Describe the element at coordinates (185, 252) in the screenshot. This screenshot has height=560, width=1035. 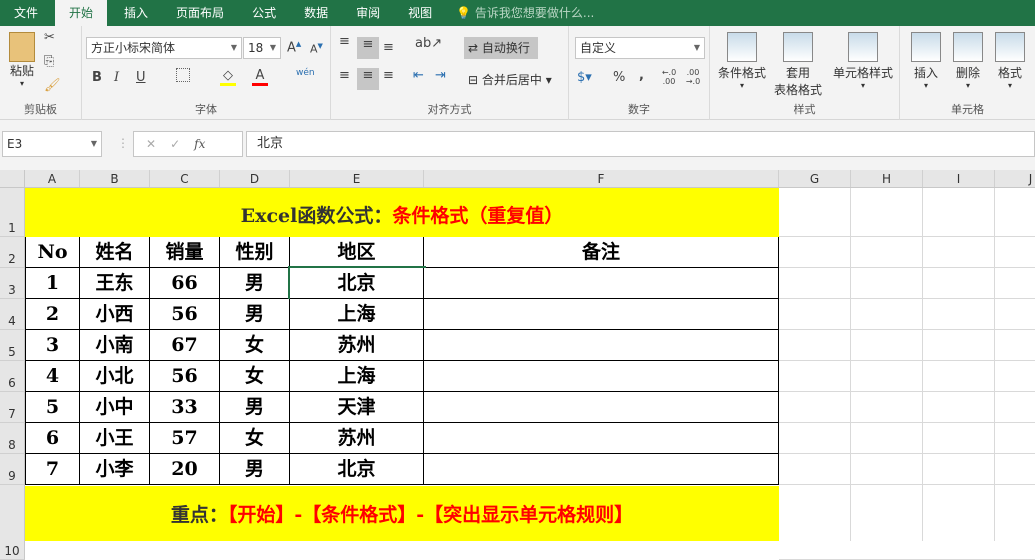
I see `header-cell: 销量` at that location.